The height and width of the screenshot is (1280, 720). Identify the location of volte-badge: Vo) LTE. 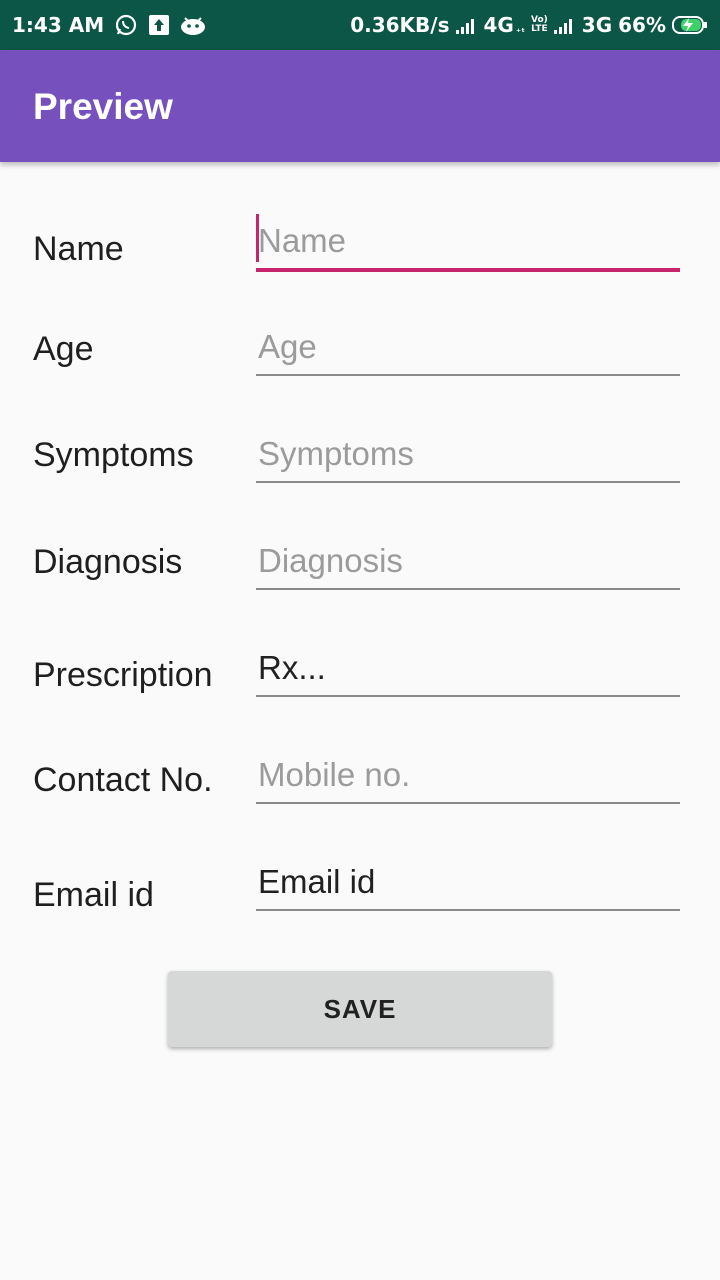
(539, 25).